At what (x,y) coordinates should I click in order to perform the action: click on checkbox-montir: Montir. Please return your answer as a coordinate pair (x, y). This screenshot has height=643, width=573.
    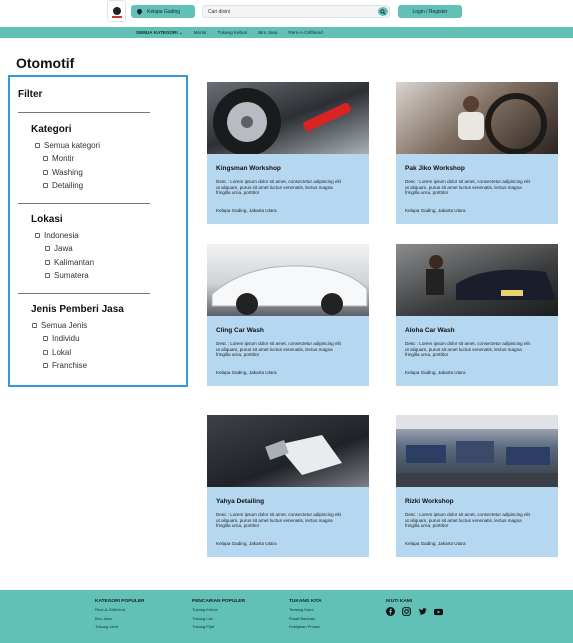
    Looking at the image, I should click on (58, 158).